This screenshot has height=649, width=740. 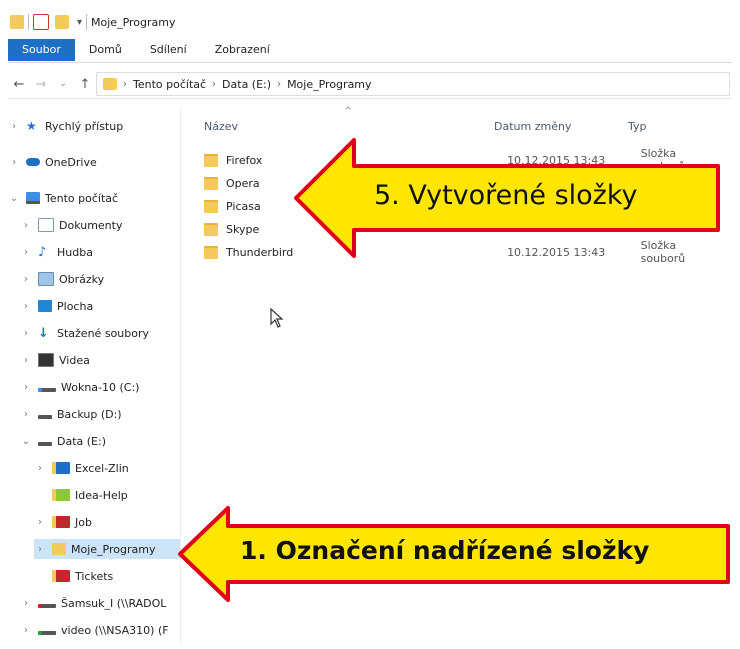 I want to click on sidebar-item-documents: › Dokumenty, so click(x=71, y=225).